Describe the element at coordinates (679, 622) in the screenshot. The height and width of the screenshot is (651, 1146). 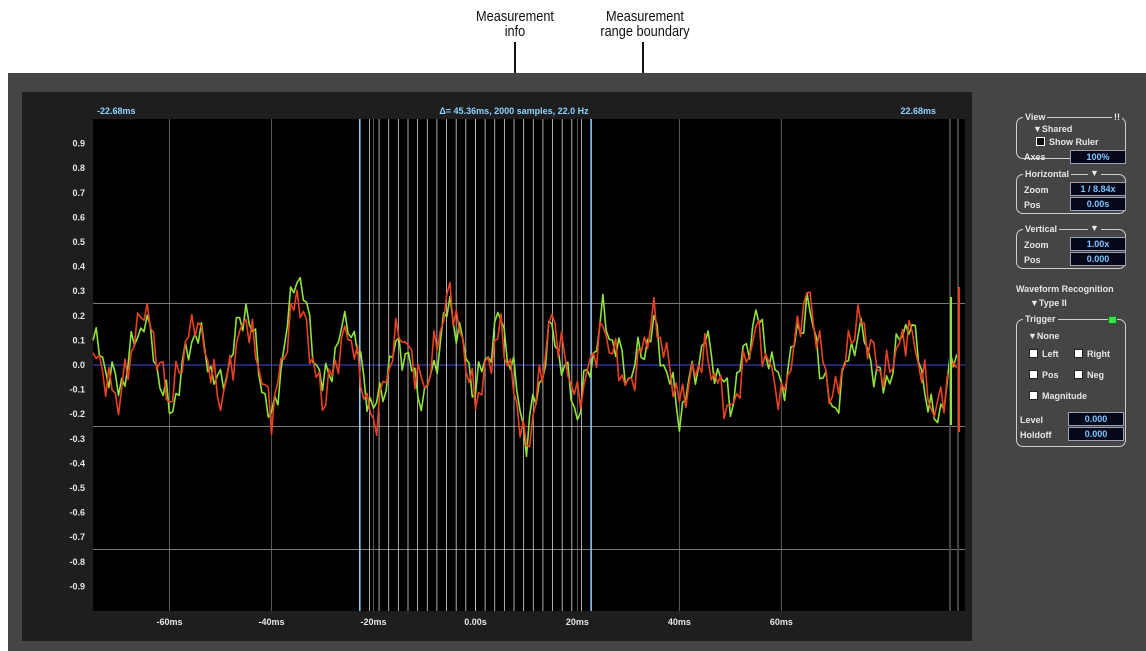
I see `x-tick-label: 40ms` at that location.